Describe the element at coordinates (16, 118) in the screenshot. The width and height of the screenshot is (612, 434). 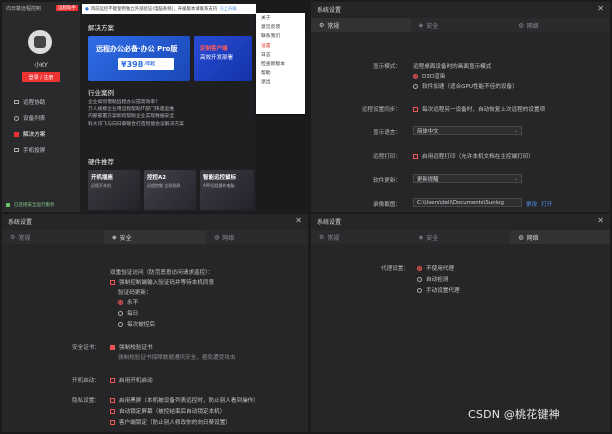
I see `device-icon` at that location.